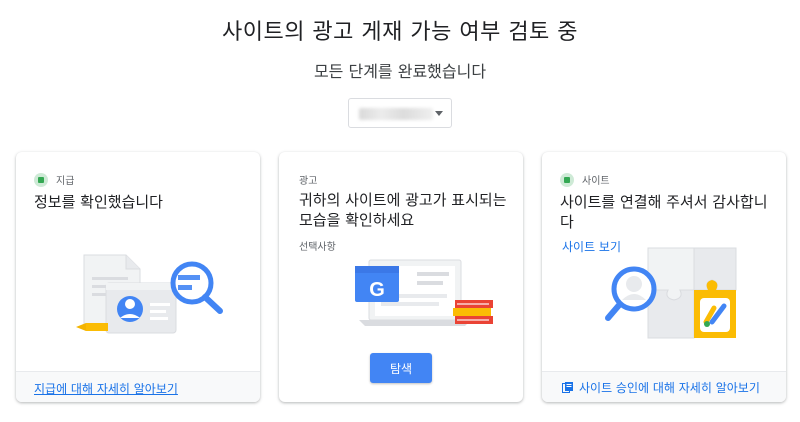  What do you see at coordinates (400, 32) in the screenshot?
I see `page-title: 사이트의 광고 게재 가능 여부 검토 중` at bounding box center [400, 32].